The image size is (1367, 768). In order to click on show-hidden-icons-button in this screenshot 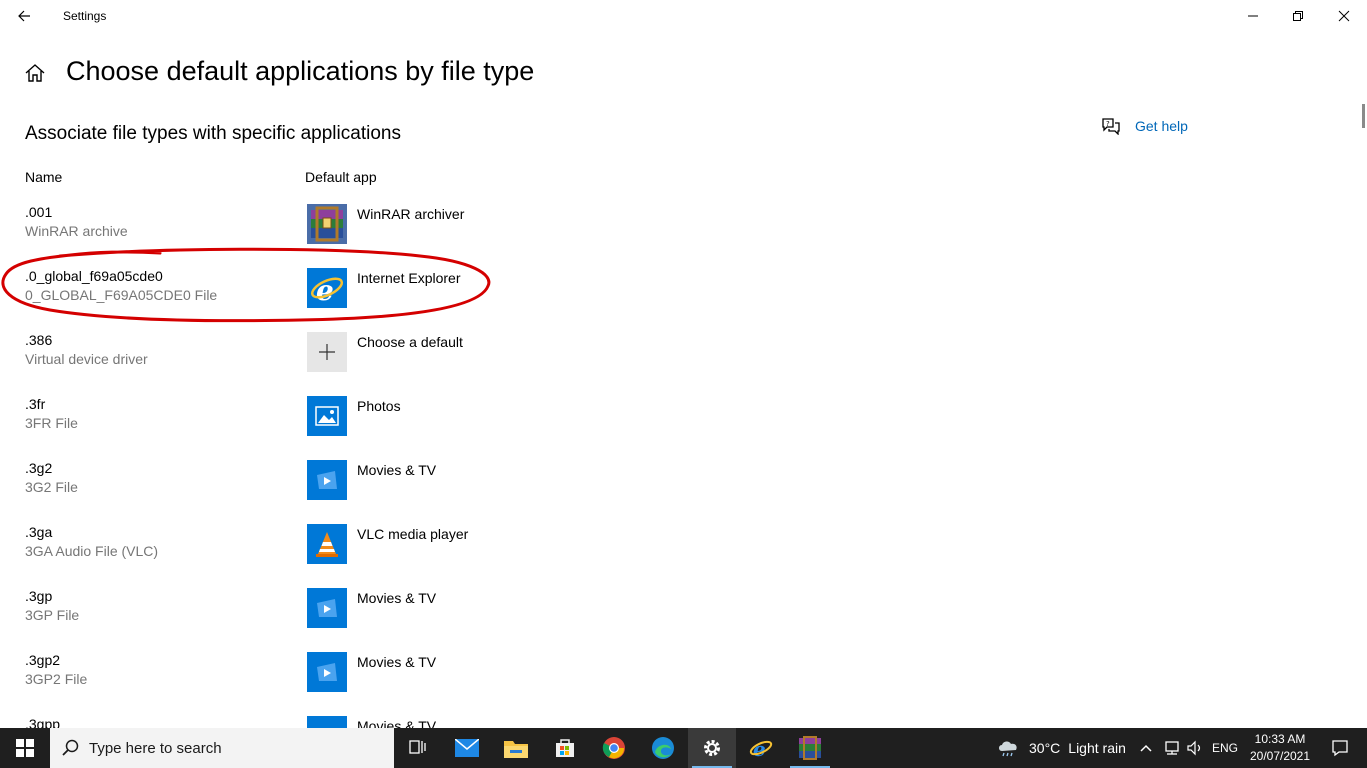, I will do `click(1146, 748)`.